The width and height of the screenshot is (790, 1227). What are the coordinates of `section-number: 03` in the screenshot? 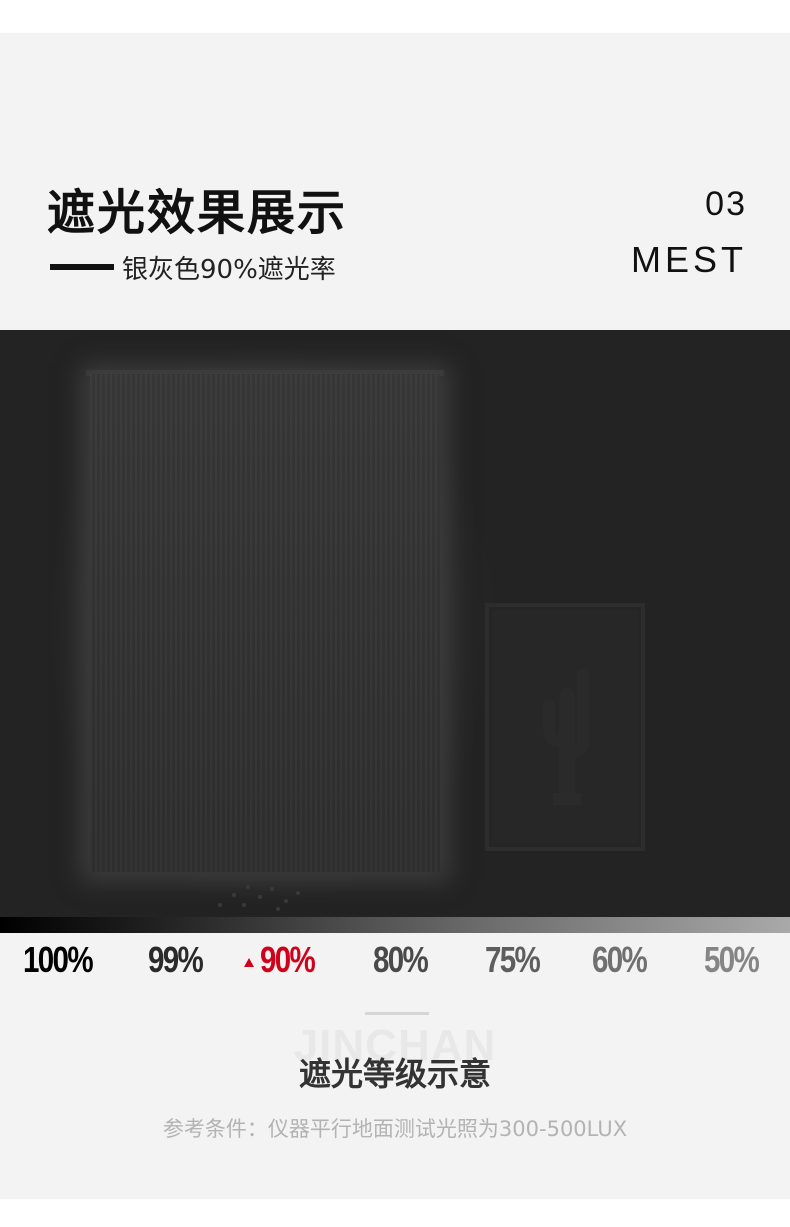 It's located at (726, 204).